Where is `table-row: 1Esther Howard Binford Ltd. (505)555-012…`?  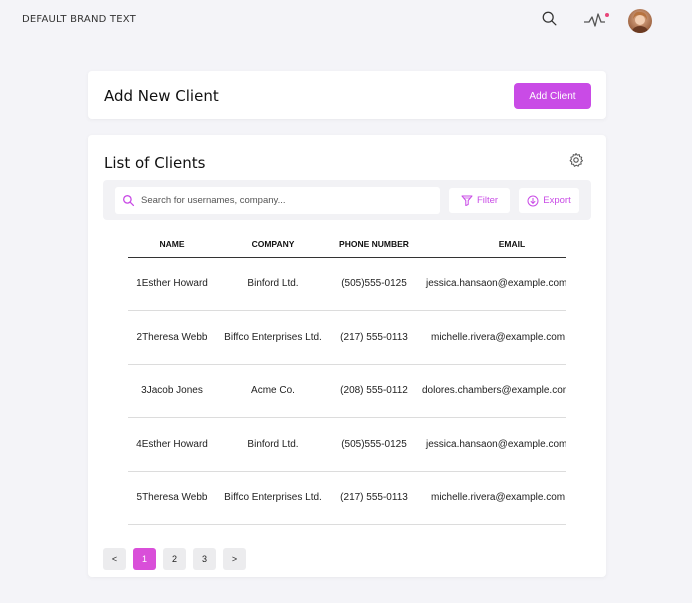 table-row: 1Esther Howard Binford Ltd. (505)555-012… is located at coordinates (347, 284).